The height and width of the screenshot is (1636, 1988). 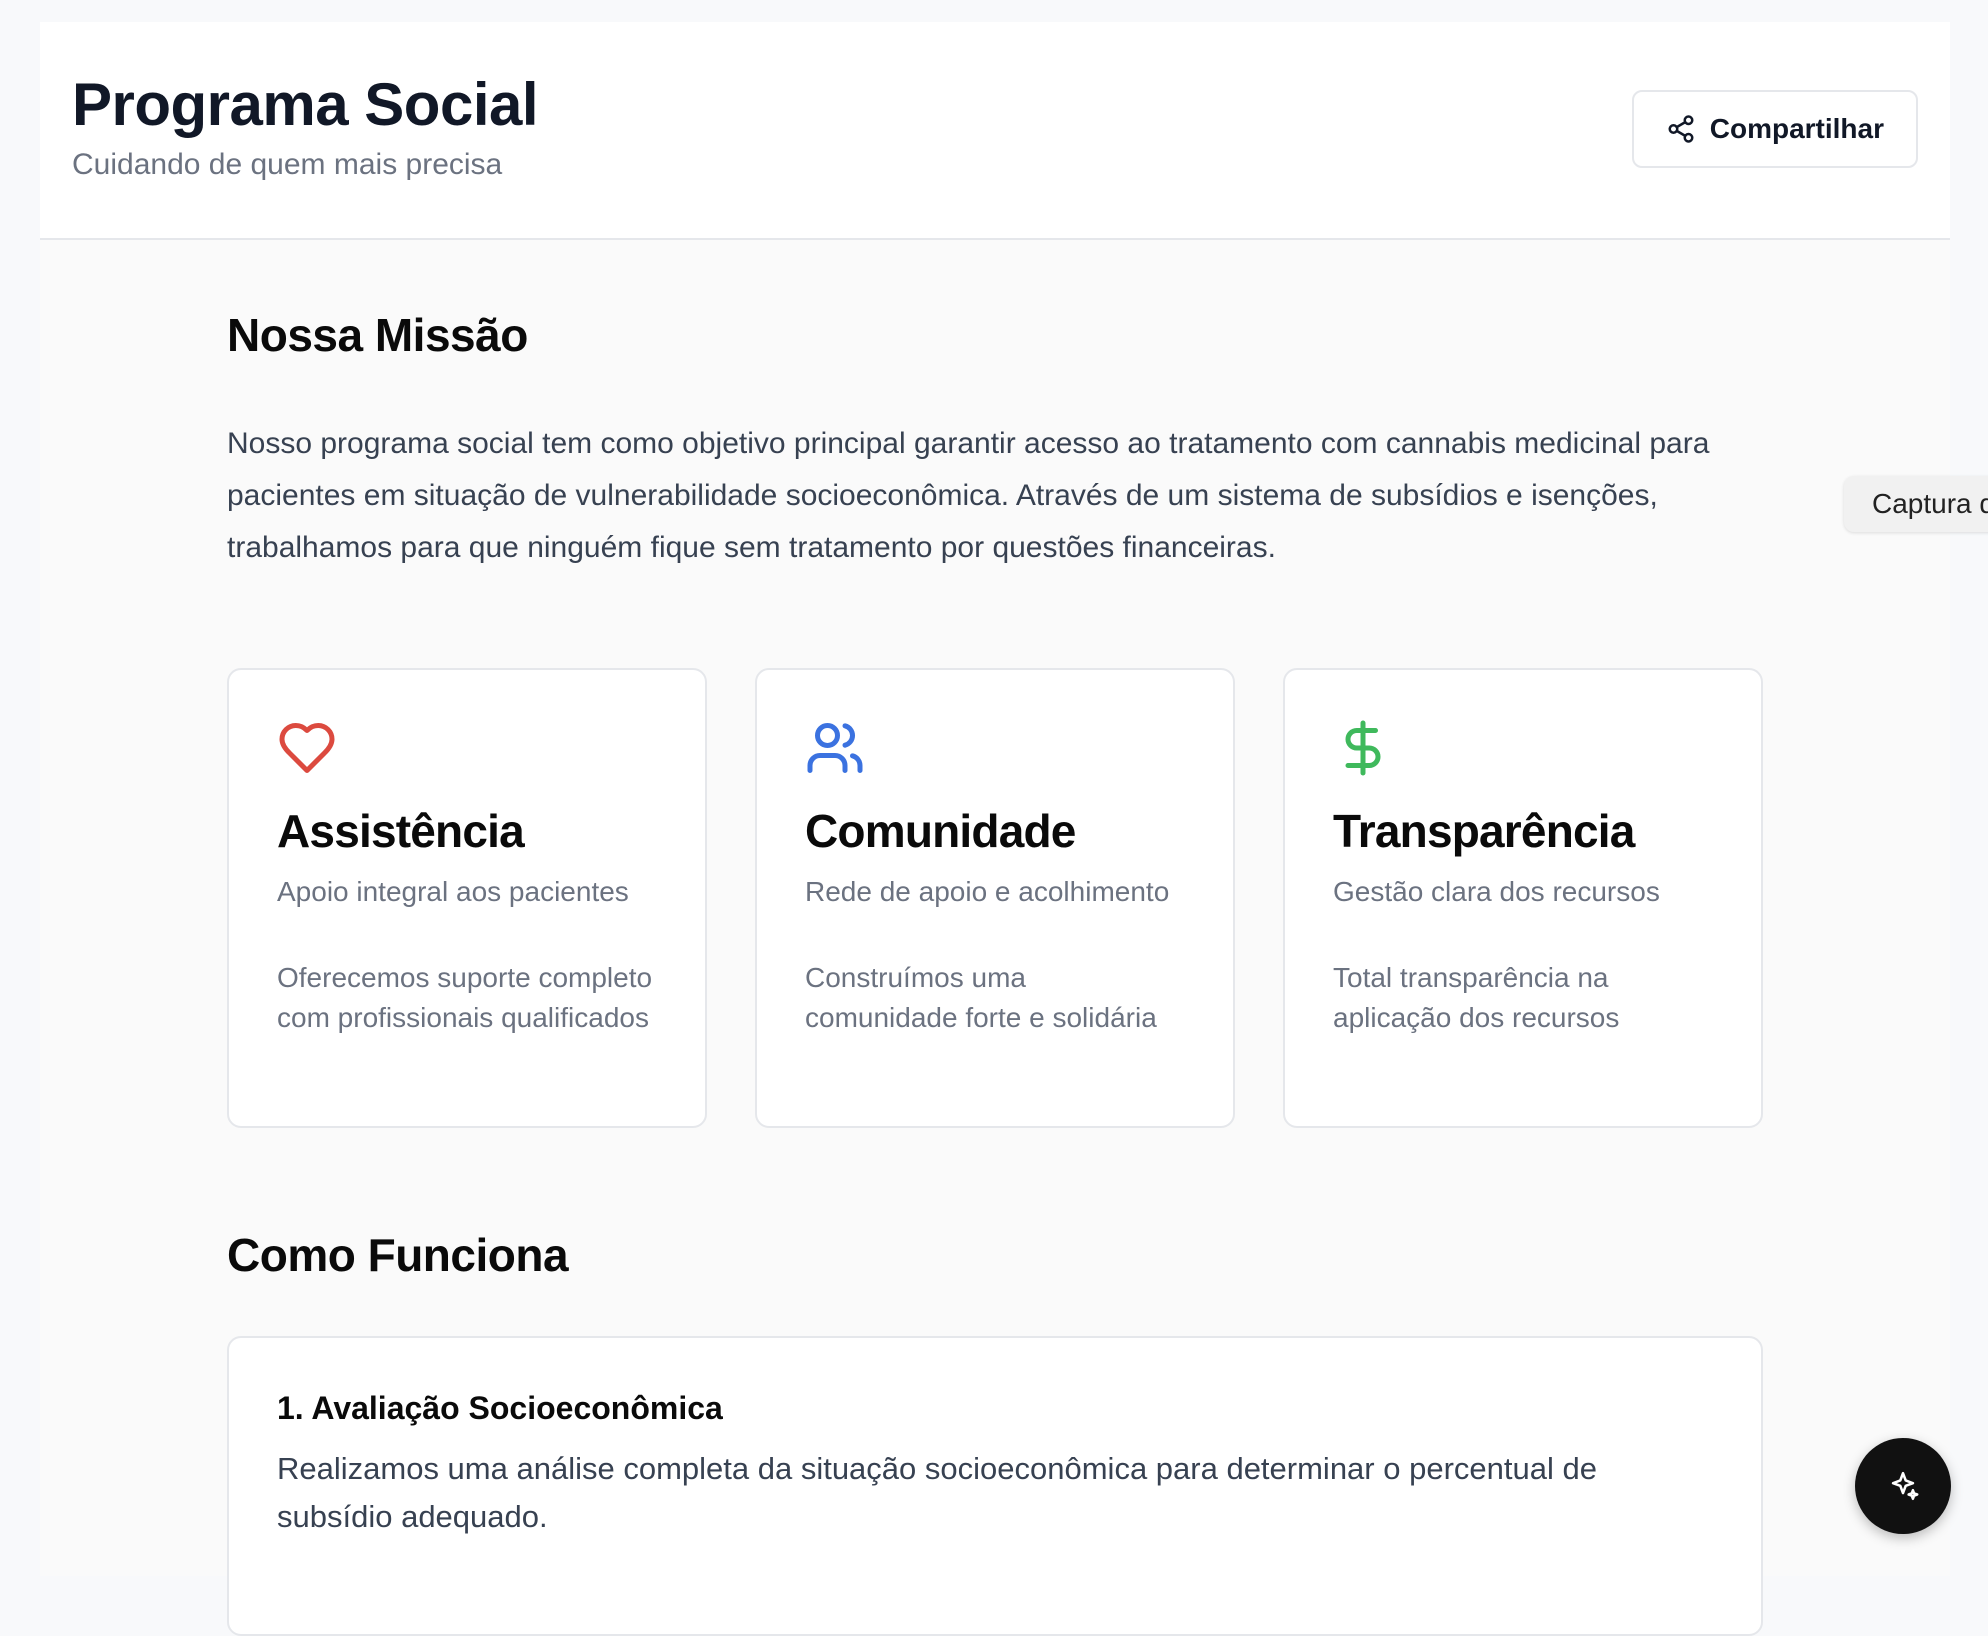 What do you see at coordinates (987, 891) in the screenshot?
I see `card-subtitle: Rede de apoio e acolhimento` at bounding box center [987, 891].